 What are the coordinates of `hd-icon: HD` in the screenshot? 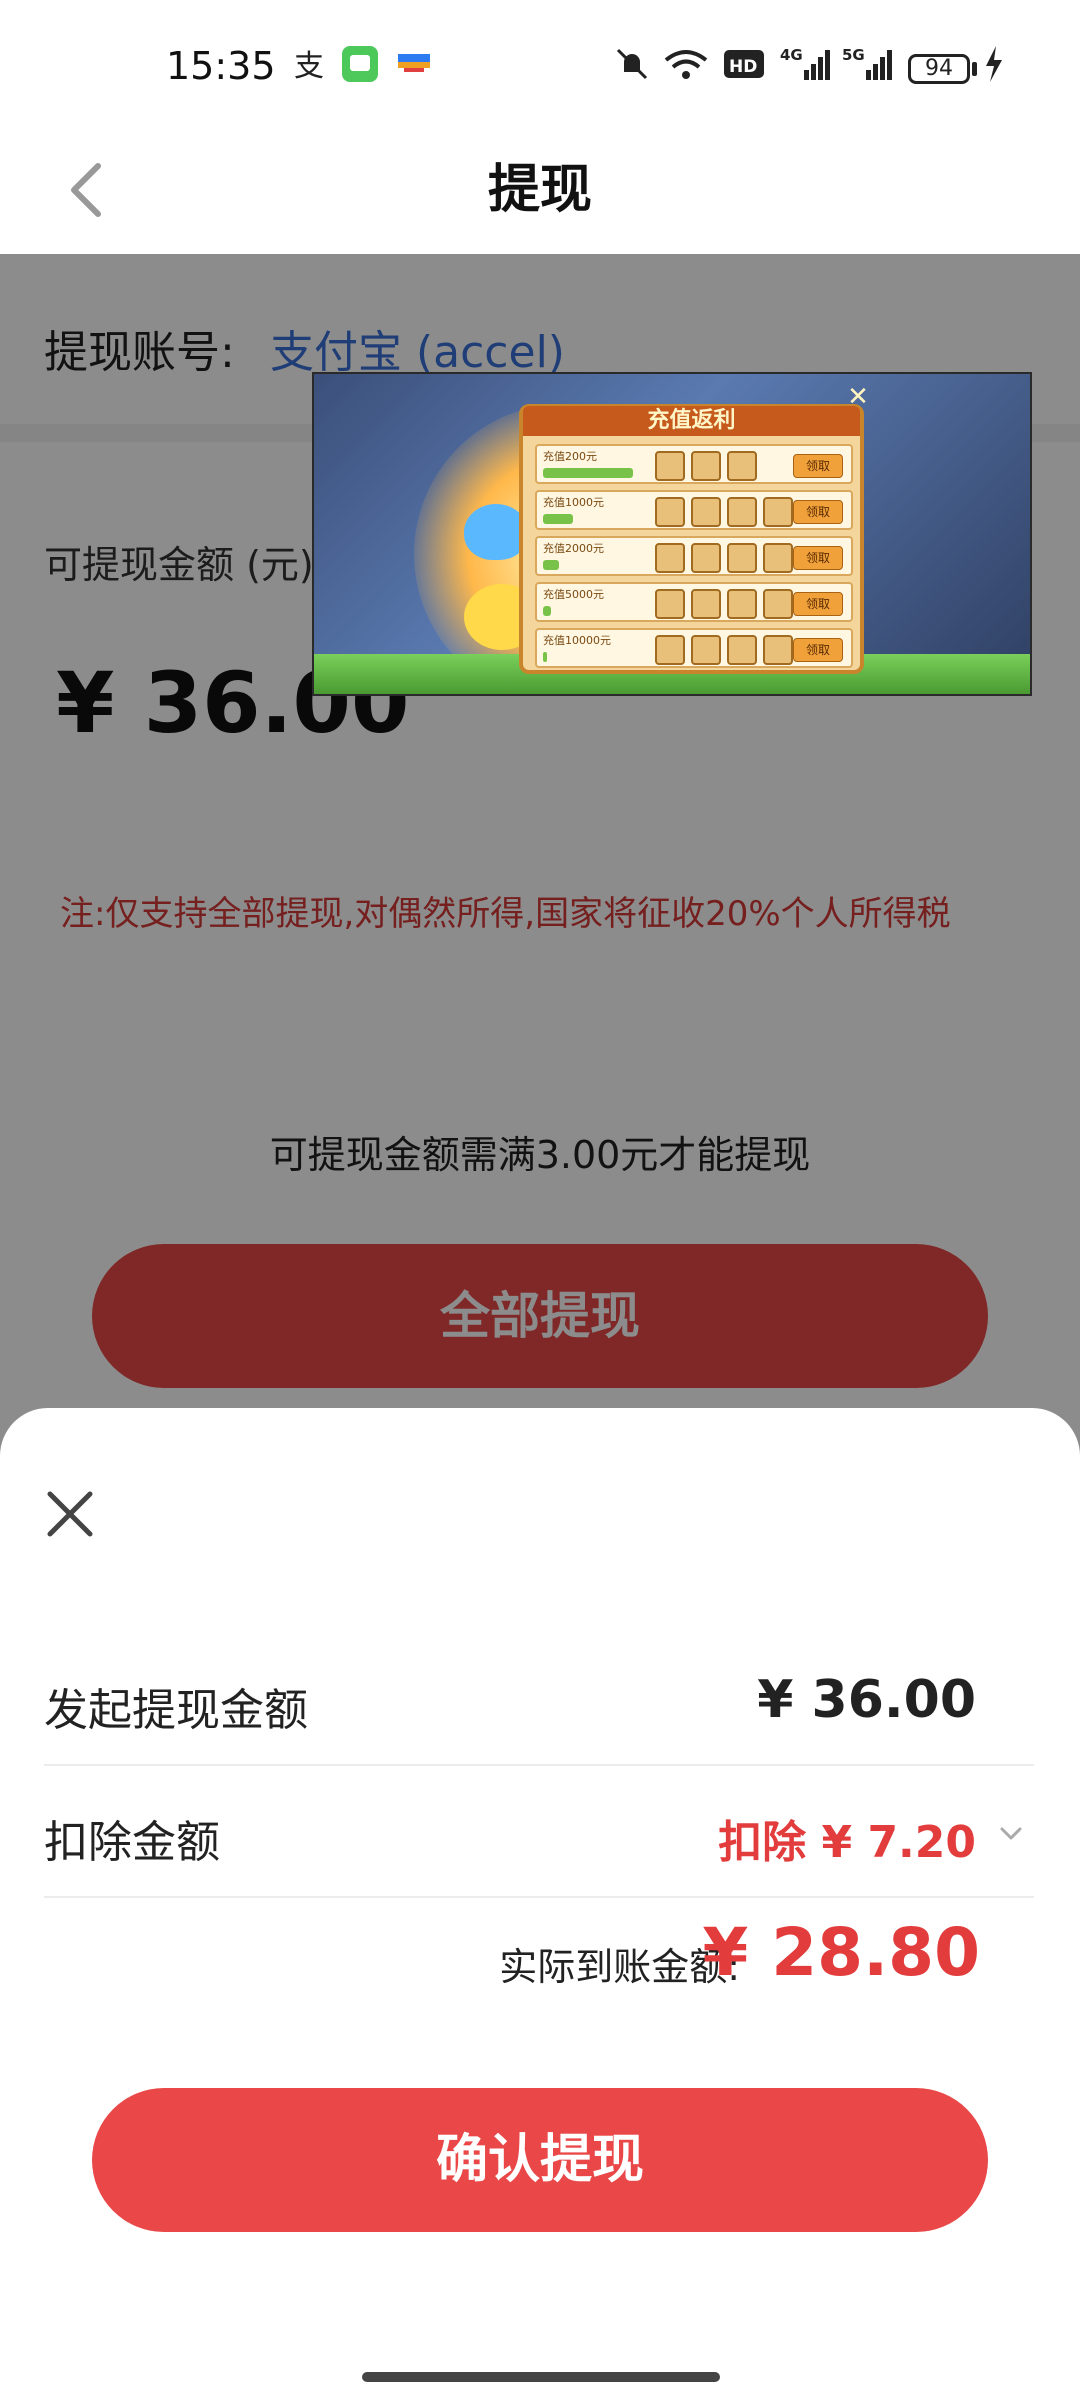 It's located at (744, 64).